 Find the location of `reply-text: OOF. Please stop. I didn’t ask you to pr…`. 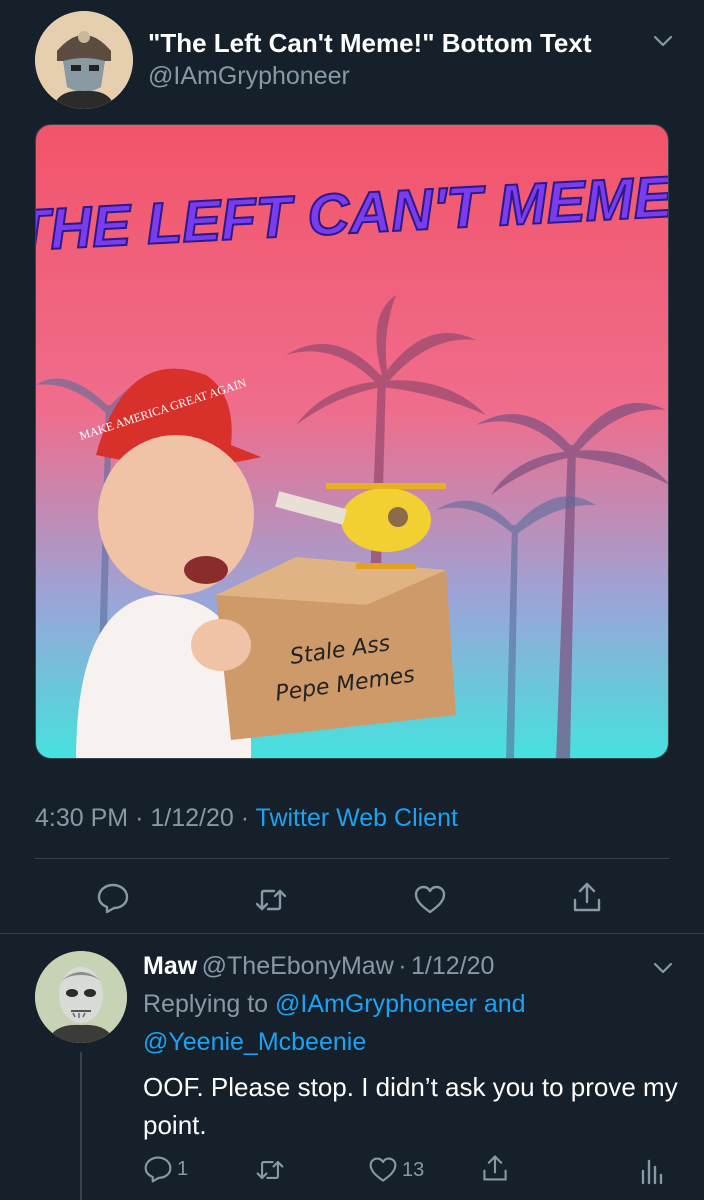

reply-text: OOF. Please stop. I didn’t ask you to pr… is located at coordinates (410, 1106).